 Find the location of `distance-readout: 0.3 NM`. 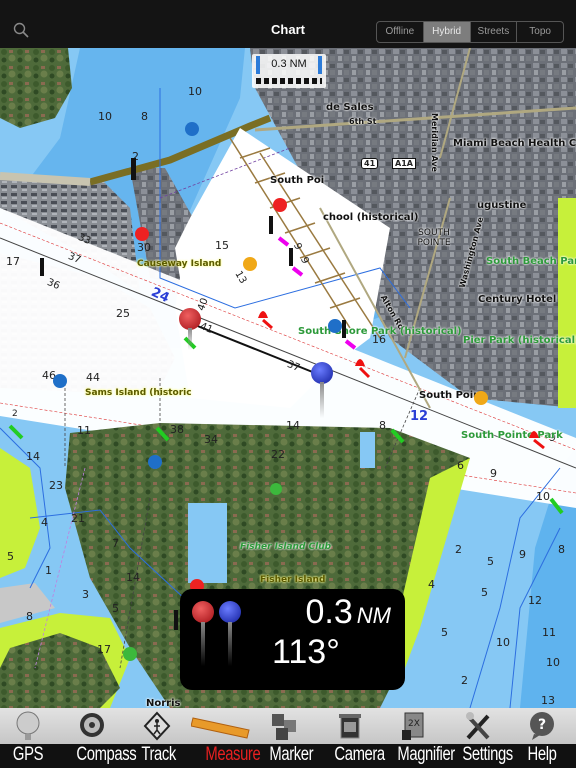

distance-readout: 0.3 NM is located at coordinates (348, 612).